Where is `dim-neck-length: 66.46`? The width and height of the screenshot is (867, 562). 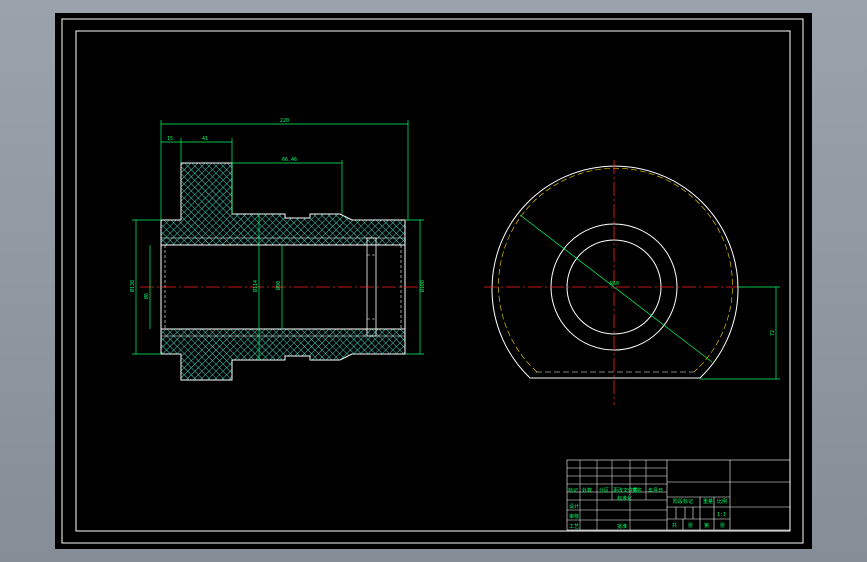
dim-neck-length: 66.46 is located at coordinates (289, 160).